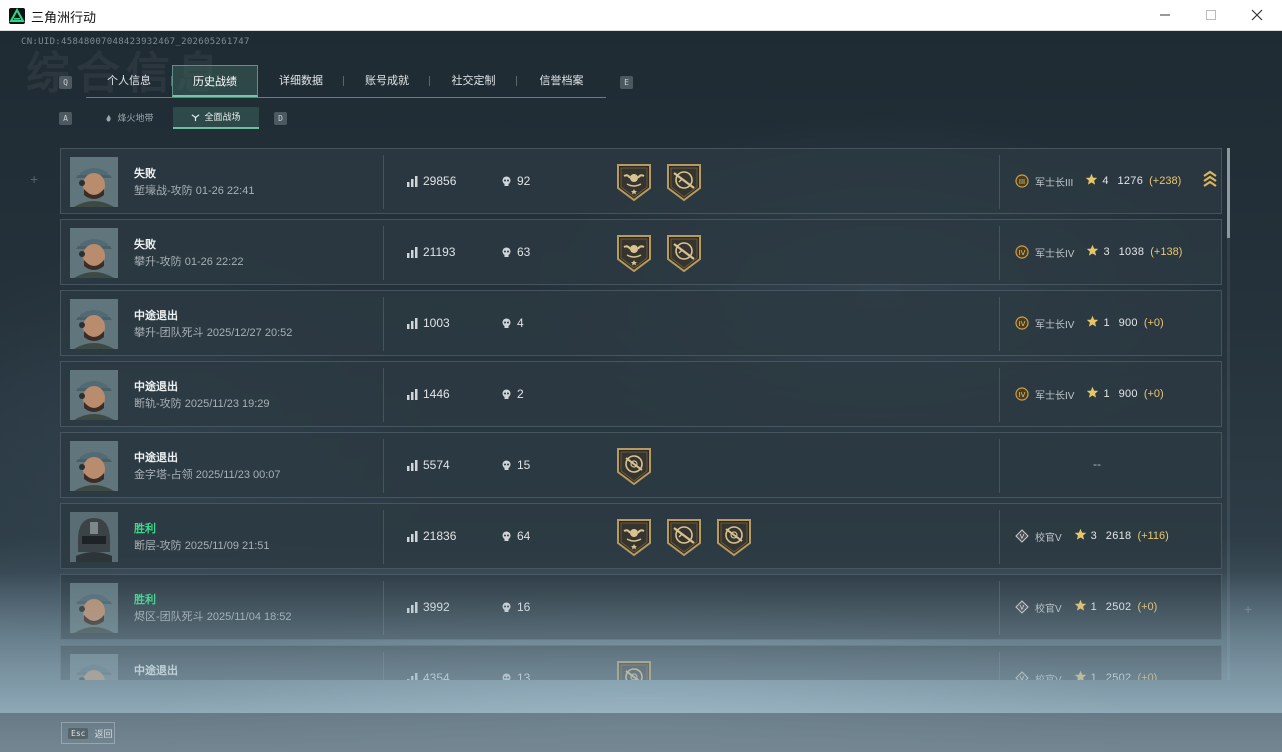 The height and width of the screenshot is (752, 1282). Describe the element at coordinates (129, 81) in the screenshot. I see `tab-personal-info: 个人信息` at that location.